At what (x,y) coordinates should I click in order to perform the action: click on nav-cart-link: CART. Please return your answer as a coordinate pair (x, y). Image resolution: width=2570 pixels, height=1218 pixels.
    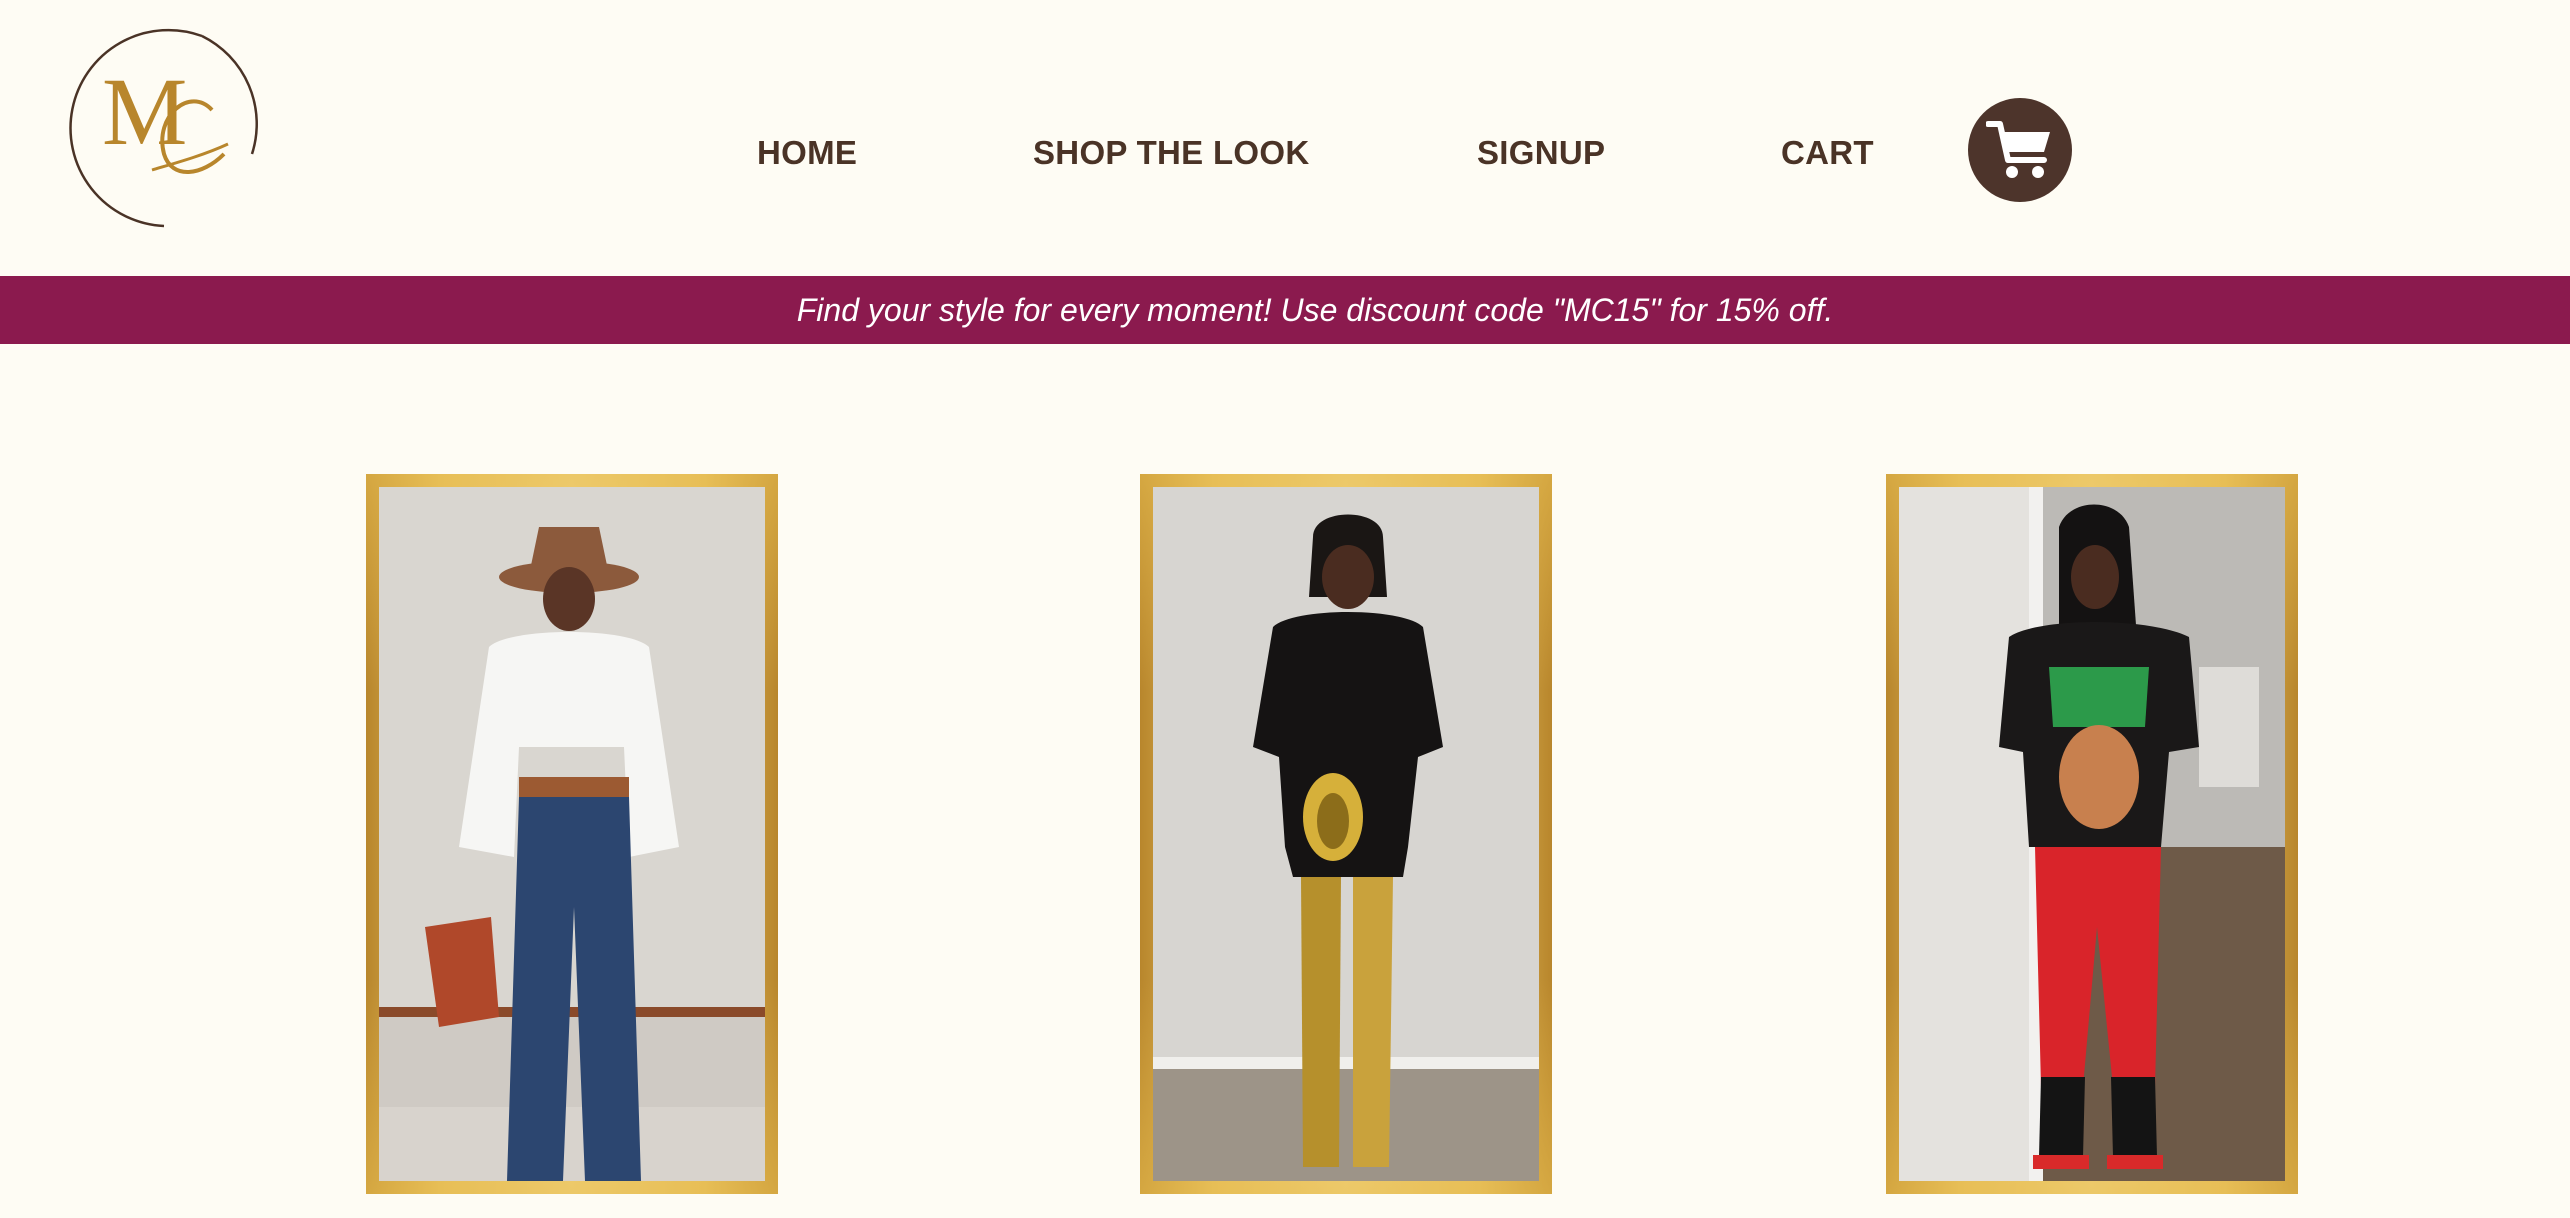
    Looking at the image, I should click on (1827, 156).